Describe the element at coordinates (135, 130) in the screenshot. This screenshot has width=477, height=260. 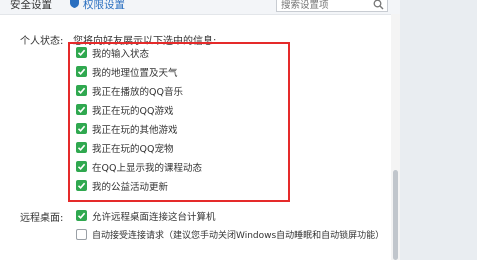
I see `option-label: 我正在玩的其他游戏` at that location.